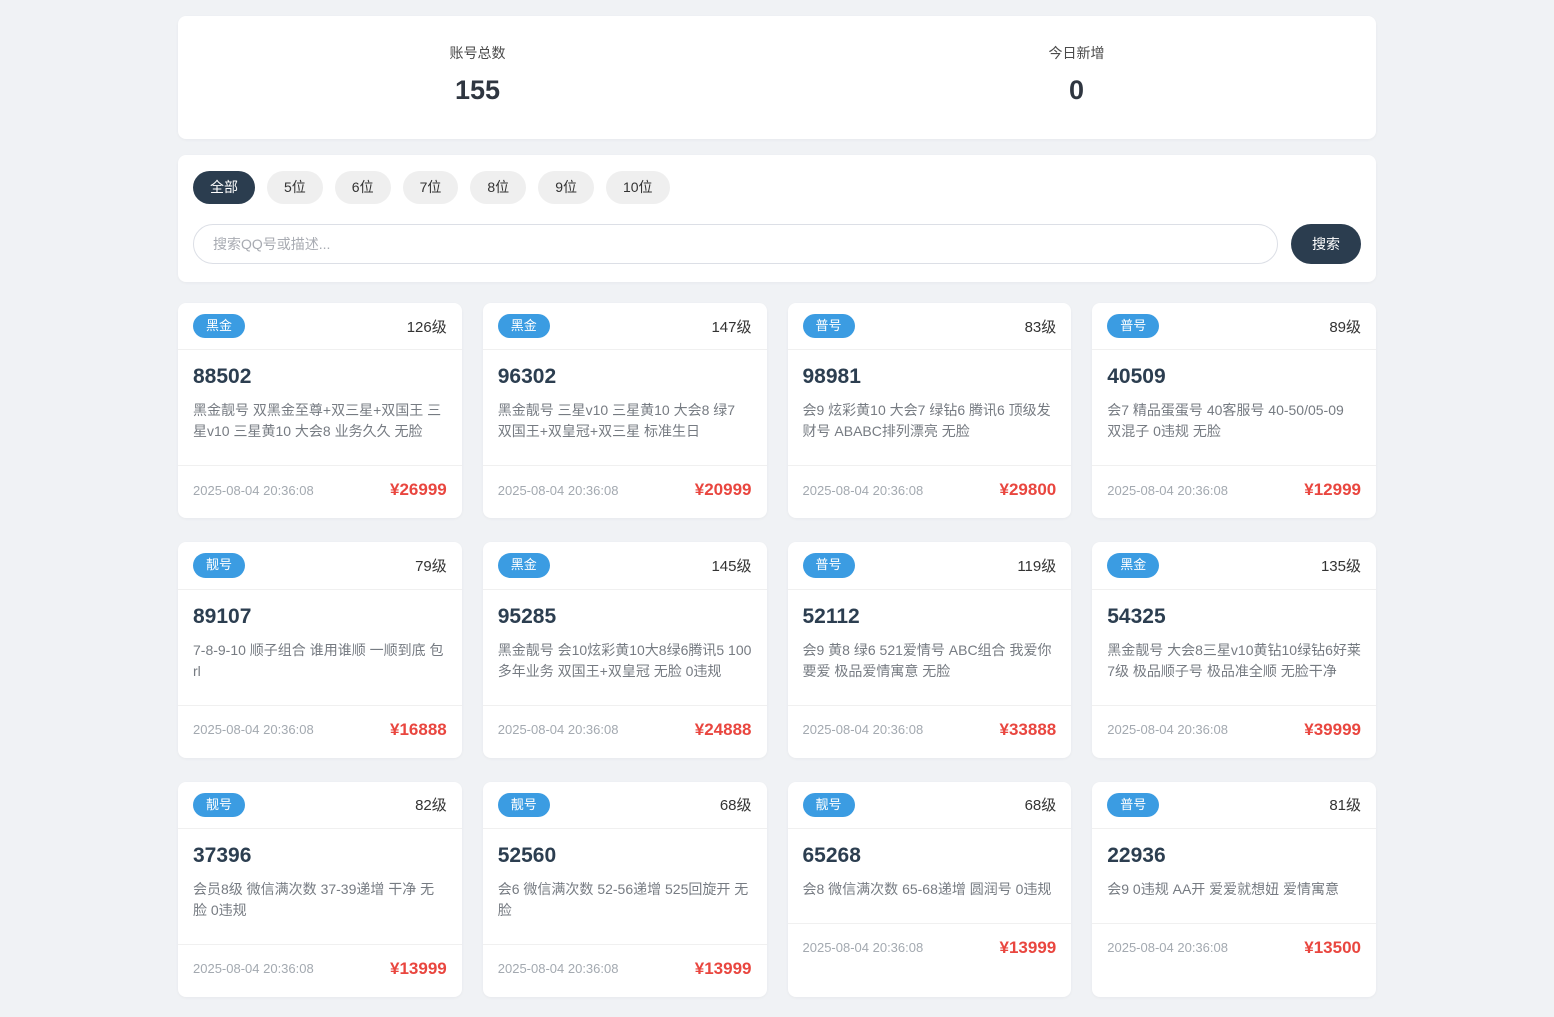  I want to click on filter-tab-4: 8位, so click(498, 187).